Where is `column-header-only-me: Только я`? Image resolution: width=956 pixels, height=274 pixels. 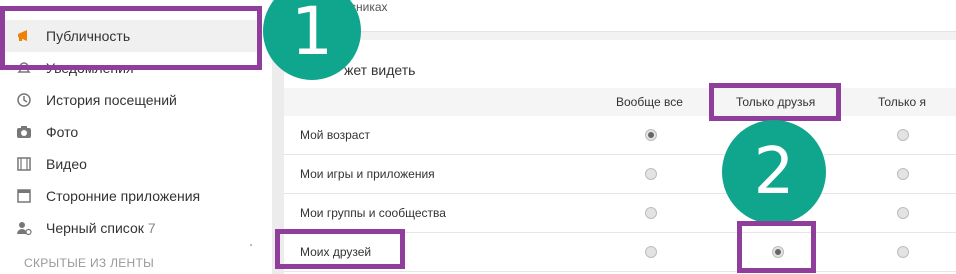
column-header-only-me: Только я is located at coordinates (902, 102).